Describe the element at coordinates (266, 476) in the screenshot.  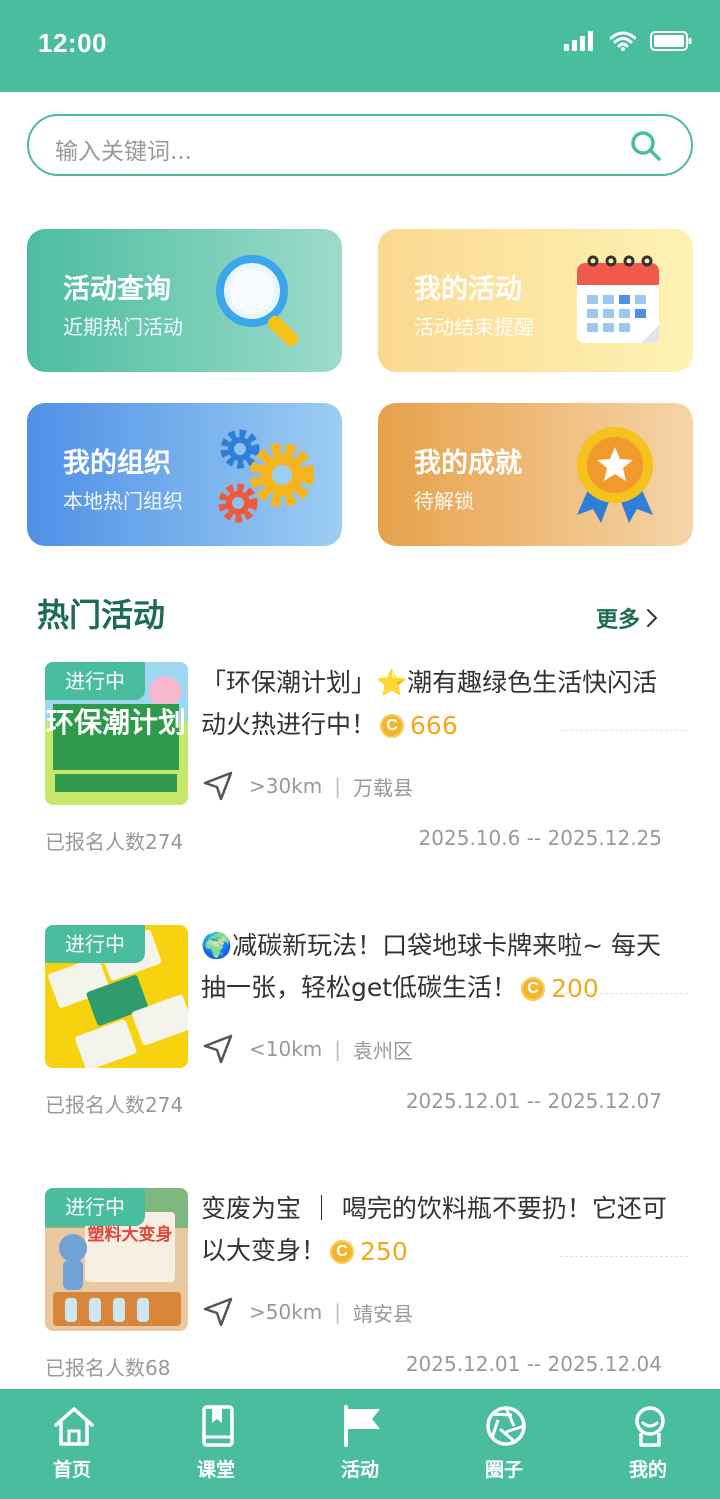
I see `gears-icon` at that location.